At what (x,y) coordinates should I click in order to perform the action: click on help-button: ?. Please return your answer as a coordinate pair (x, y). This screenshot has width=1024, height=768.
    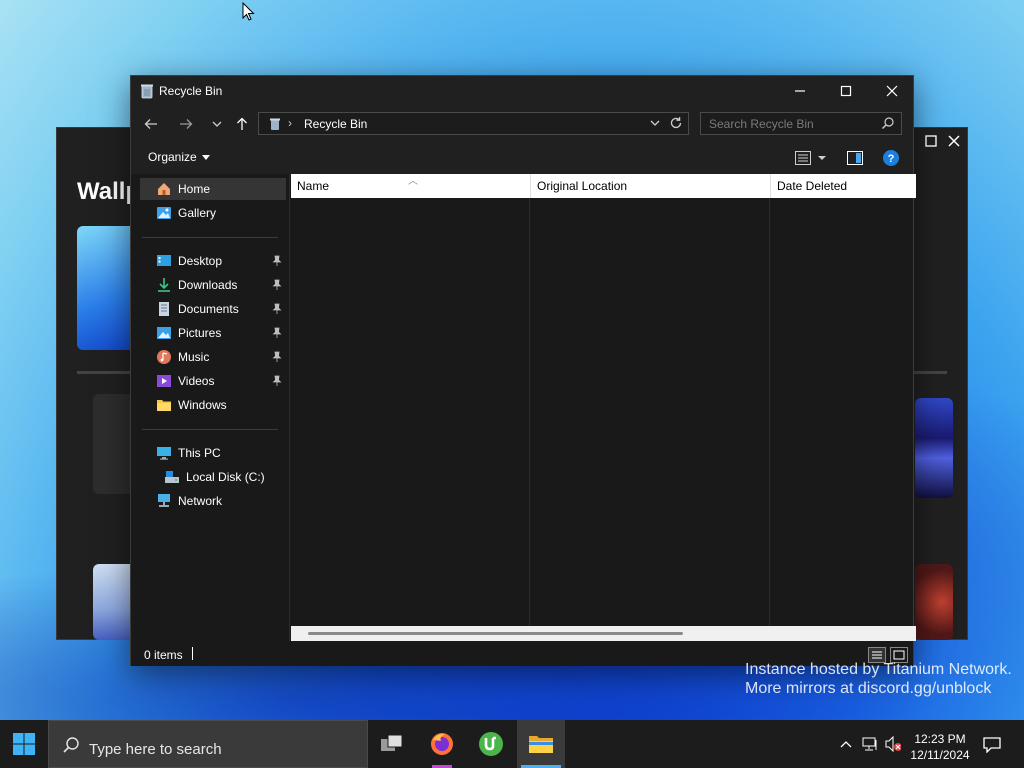
    Looking at the image, I should click on (891, 158).